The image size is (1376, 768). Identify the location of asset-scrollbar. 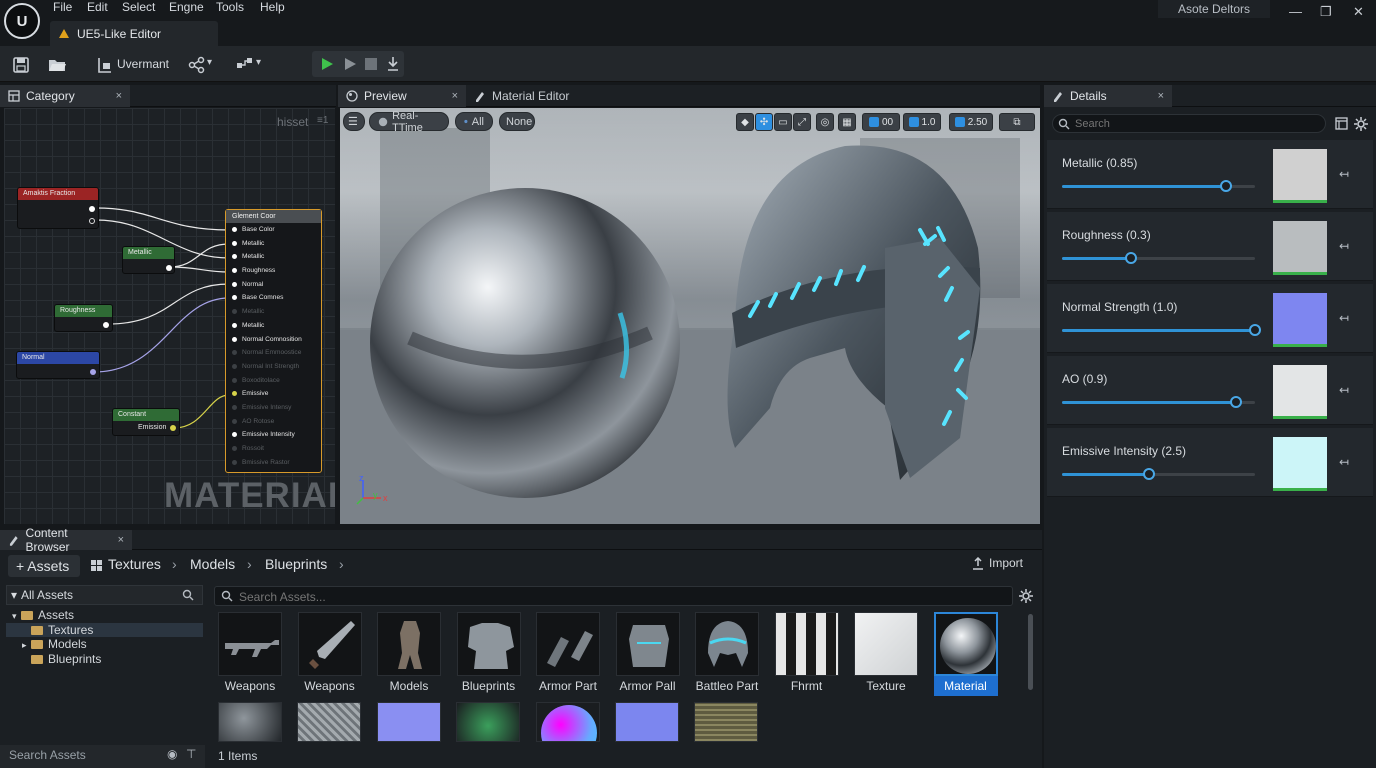
(1030, 652).